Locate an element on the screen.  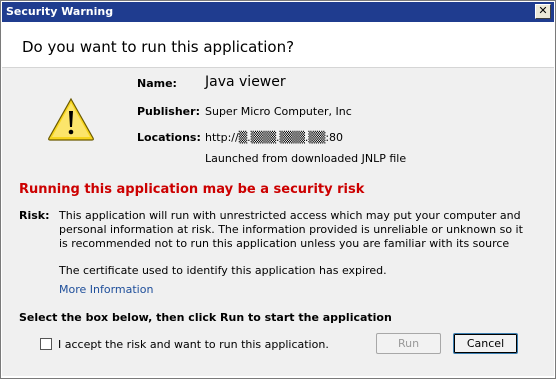
window-title: Security Warning is located at coordinates (60, 11).